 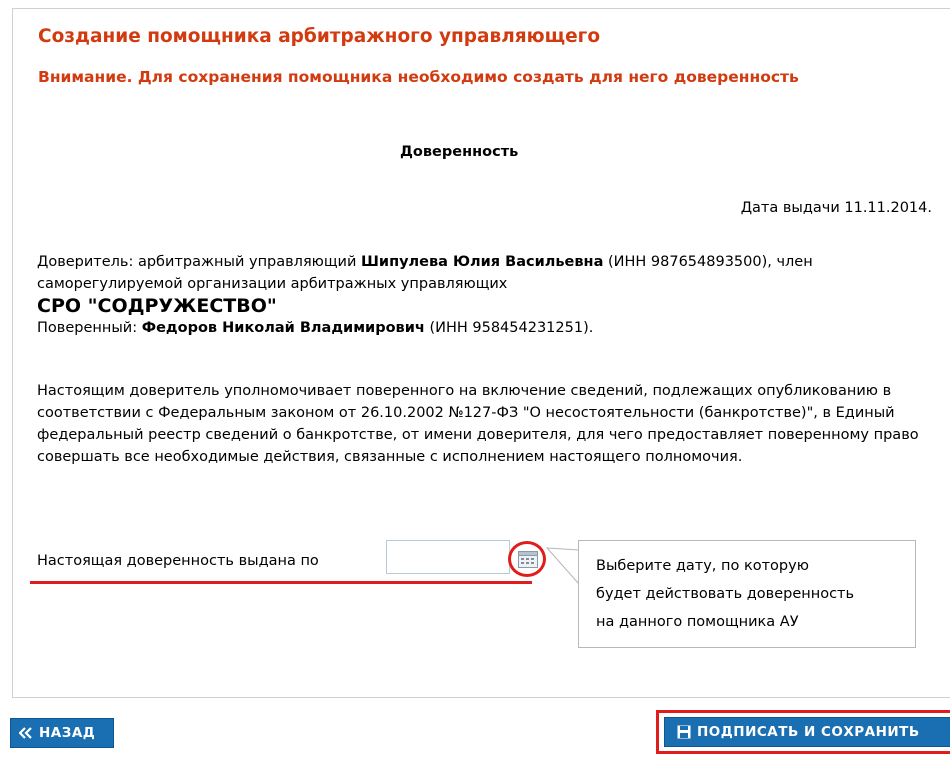 What do you see at coordinates (157, 306) in the screenshot?
I see `sro-name: СРО "СОДРУЖЕСТВО"` at bounding box center [157, 306].